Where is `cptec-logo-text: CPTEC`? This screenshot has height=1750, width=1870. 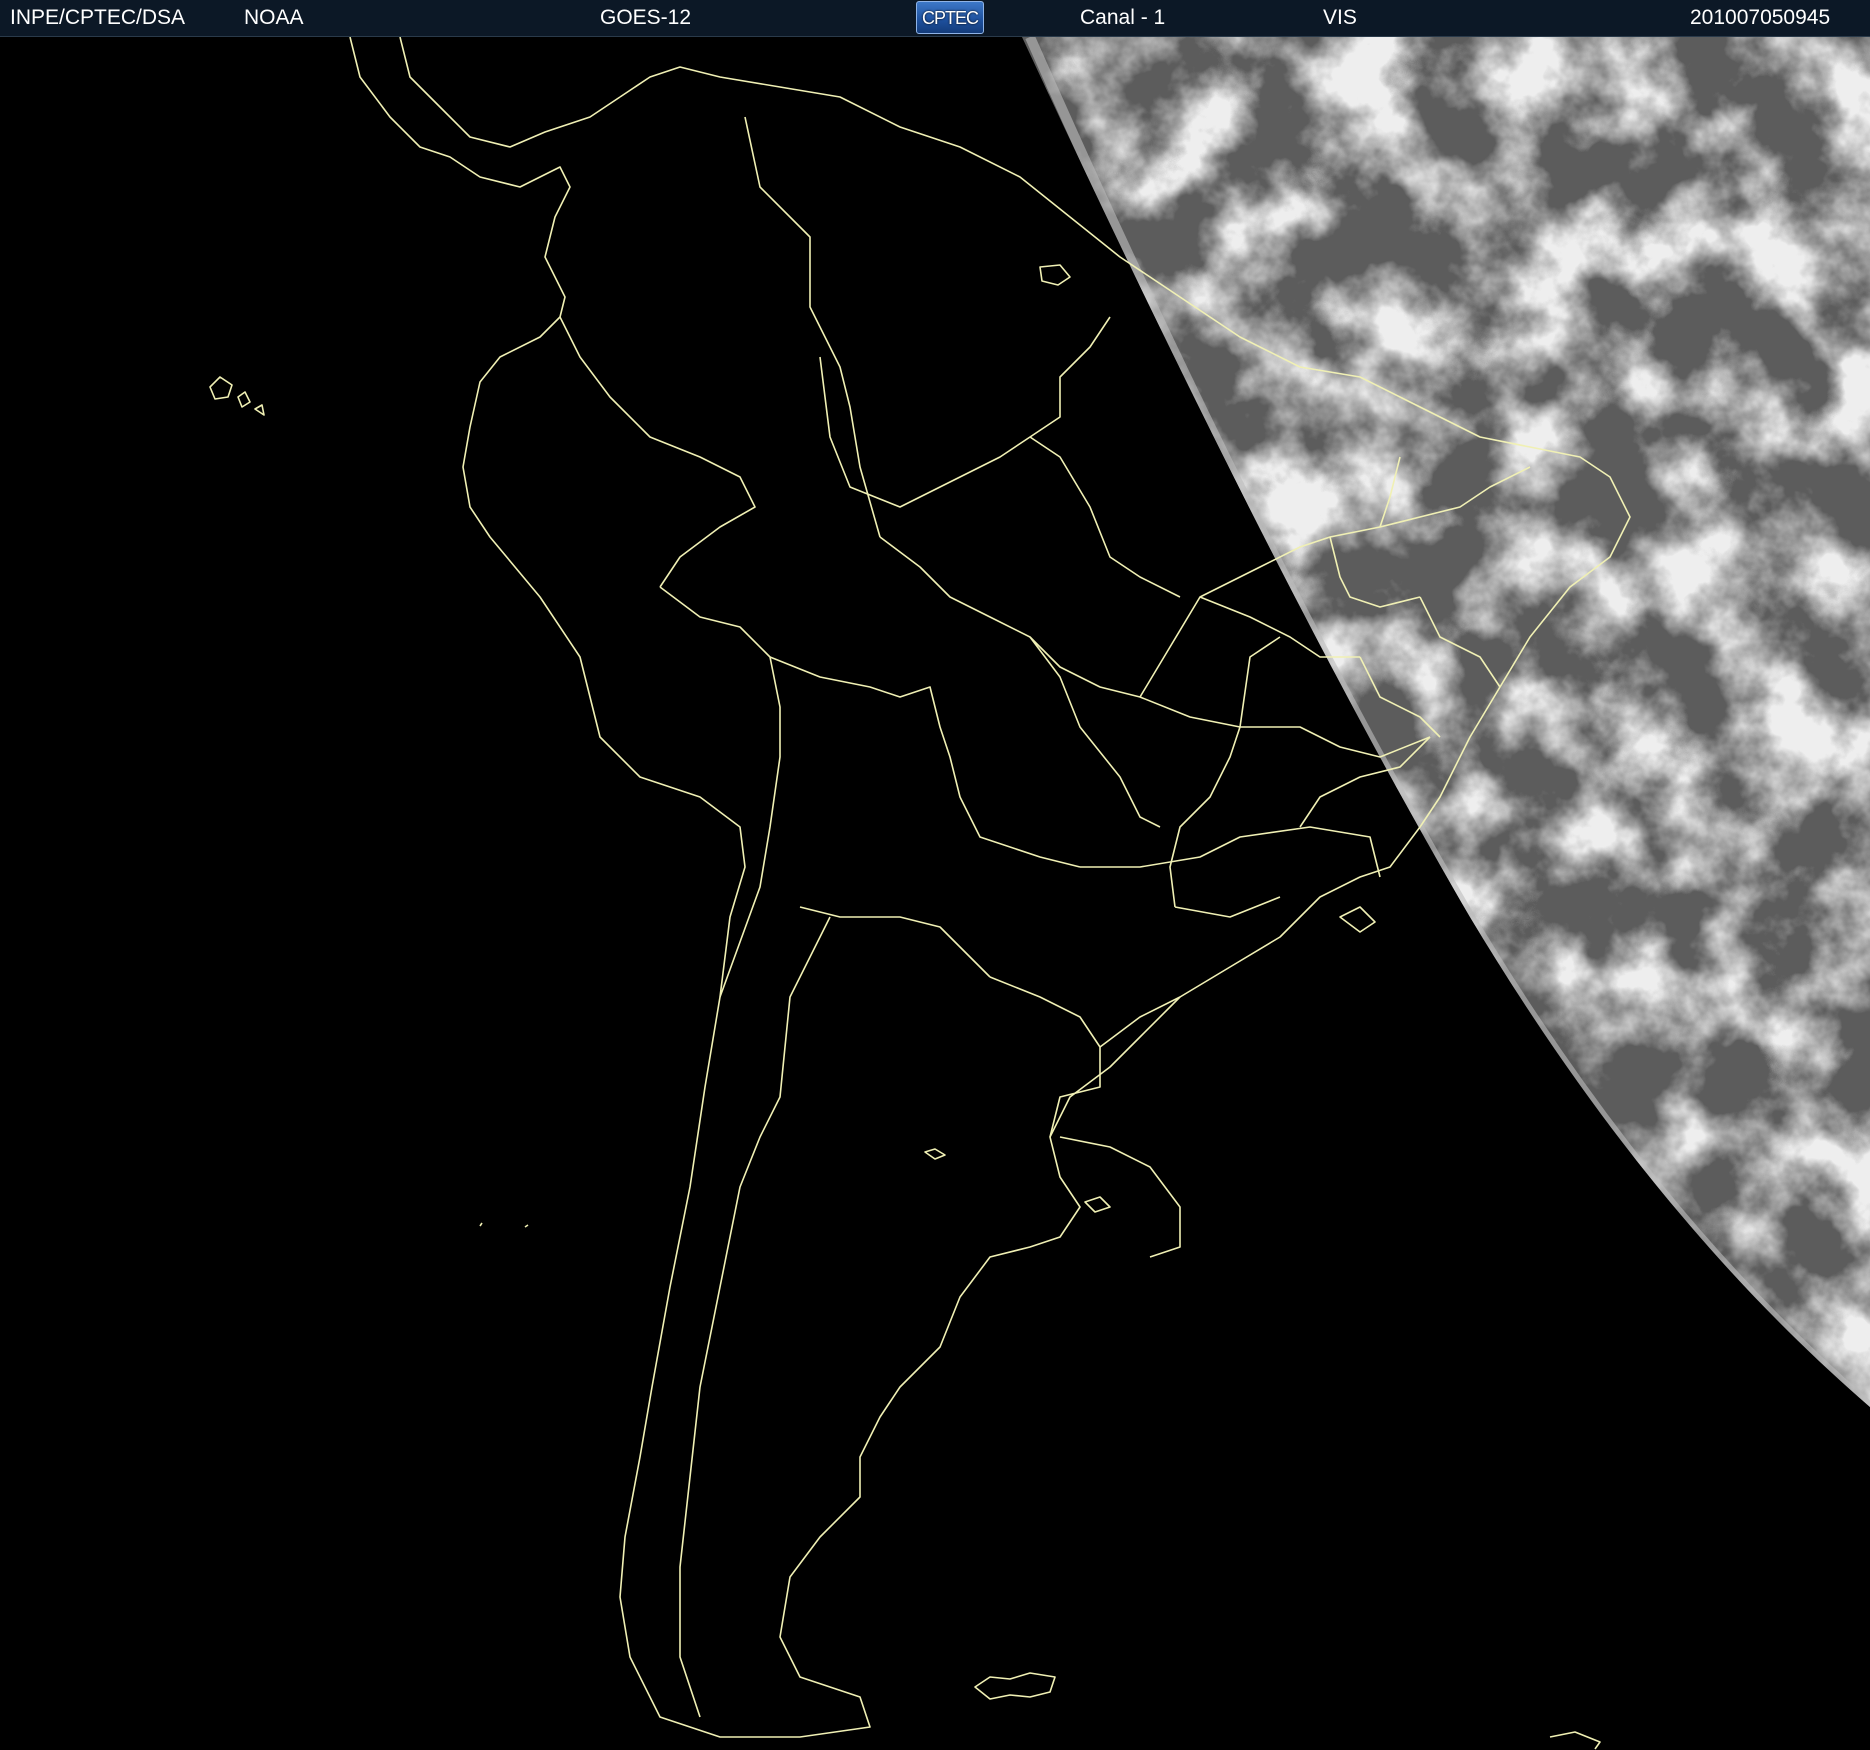 cptec-logo-text: CPTEC is located at coordinates (950, 18).